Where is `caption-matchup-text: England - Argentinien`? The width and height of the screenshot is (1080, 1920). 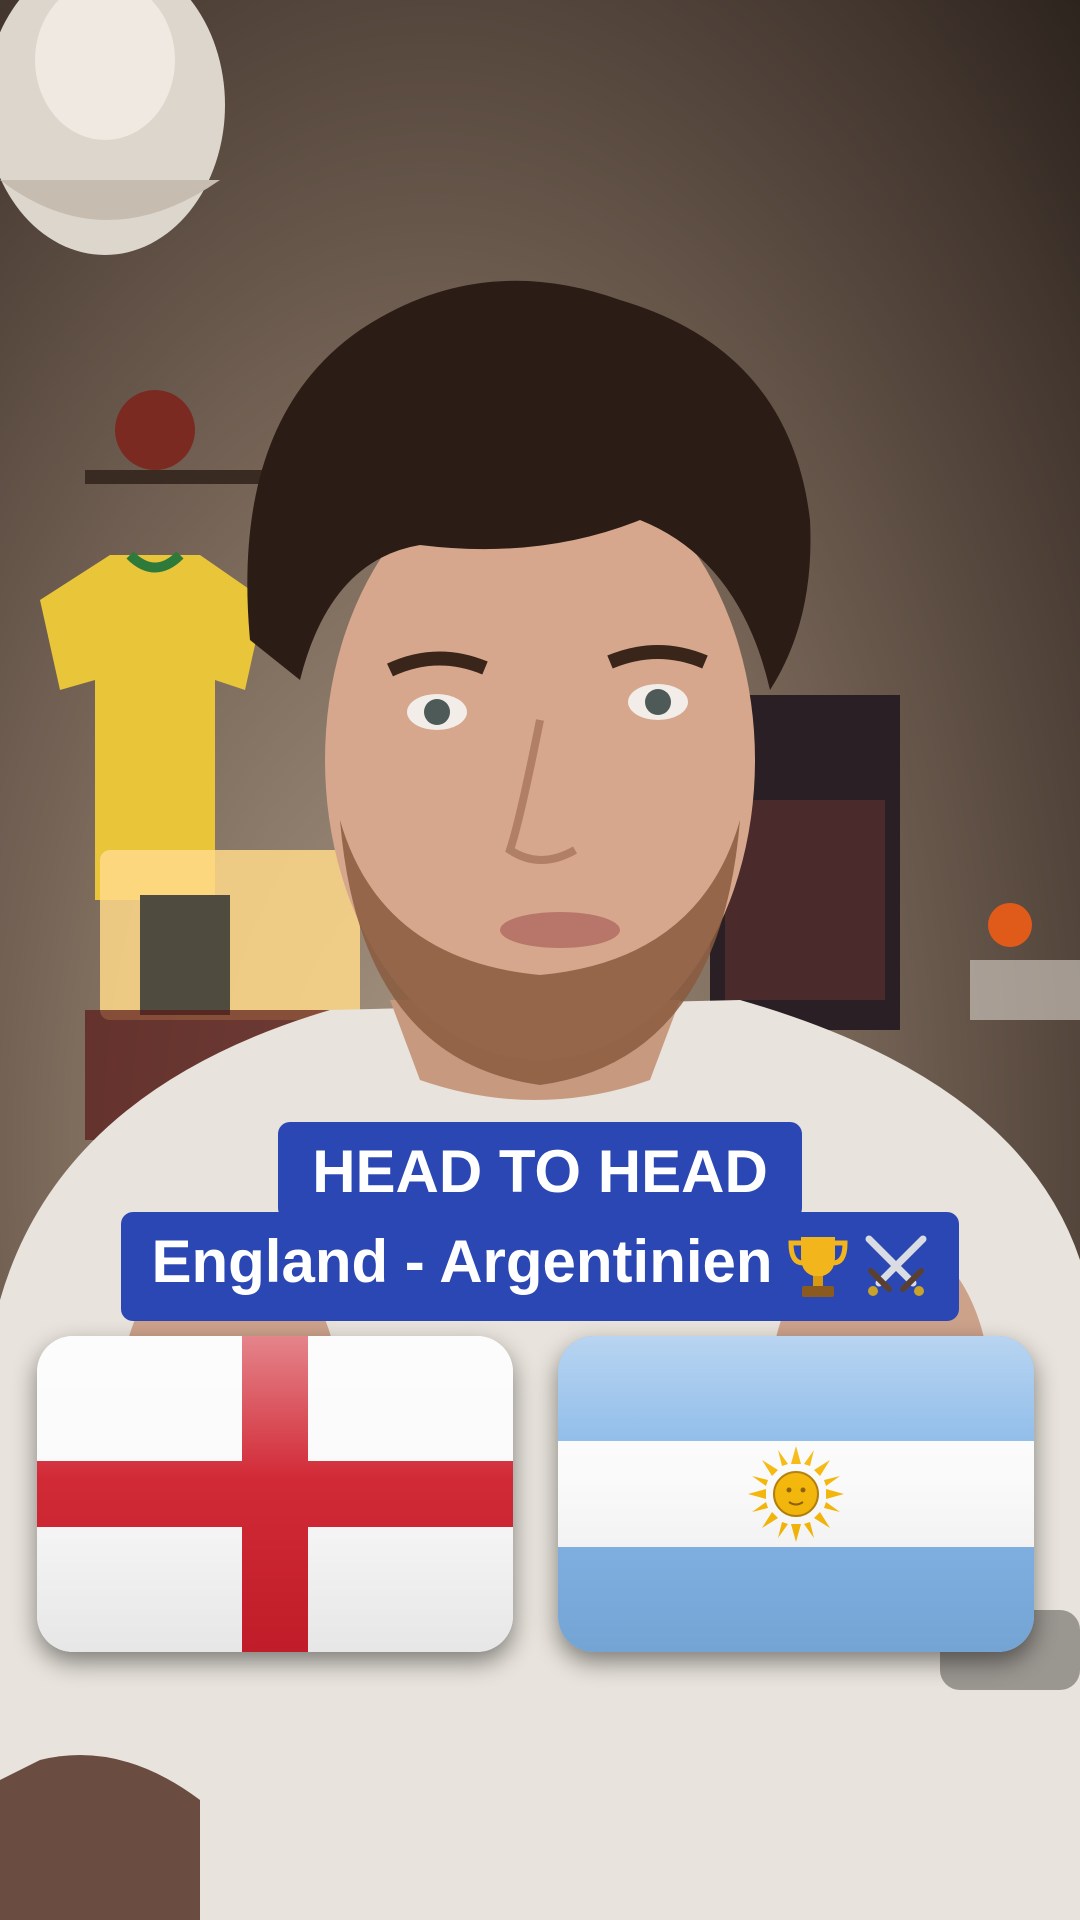
caption-matchup-text: England - Argentinien is located at coordinates (462, 1261).